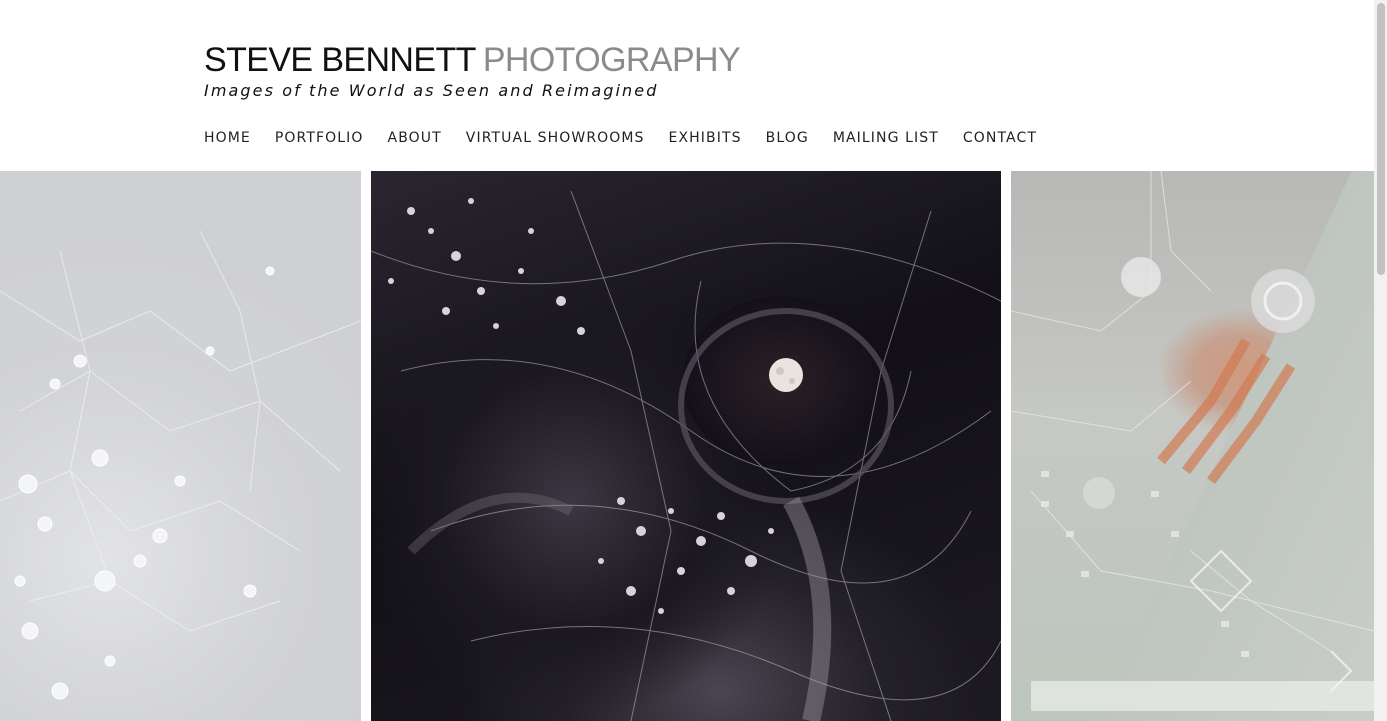  I want to click on nav-item-portfolio: PORTFOLIO, so click(319, 138).